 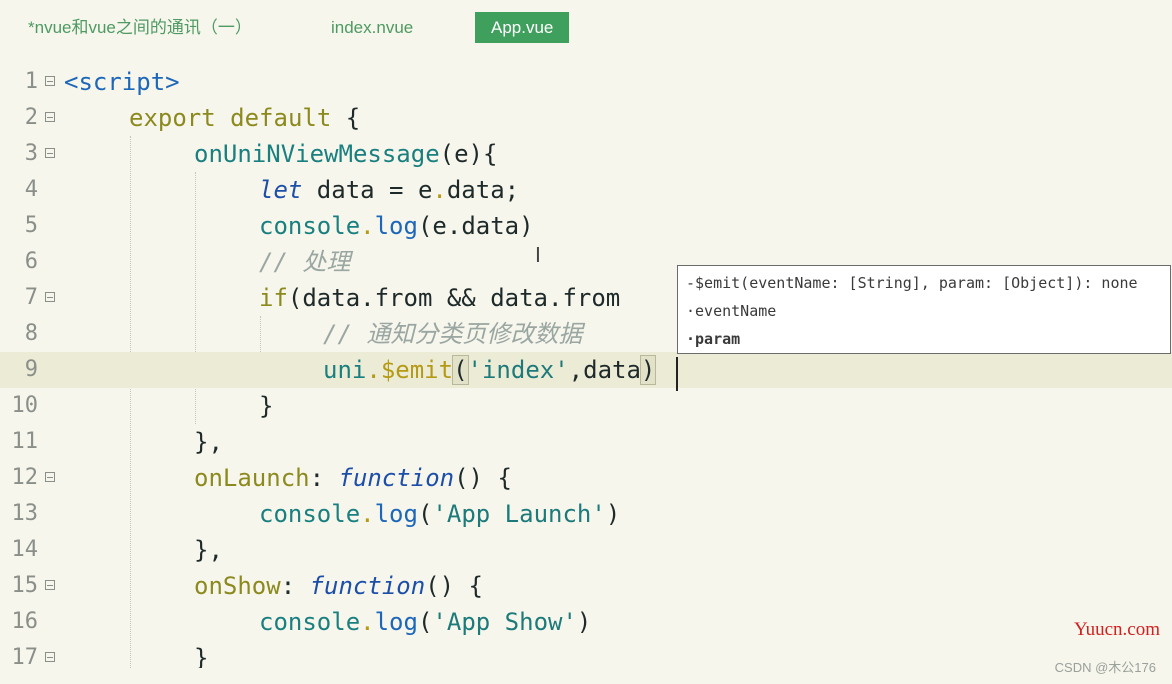 I want to click on code-line: 17 }, so click(x=586, y=654).